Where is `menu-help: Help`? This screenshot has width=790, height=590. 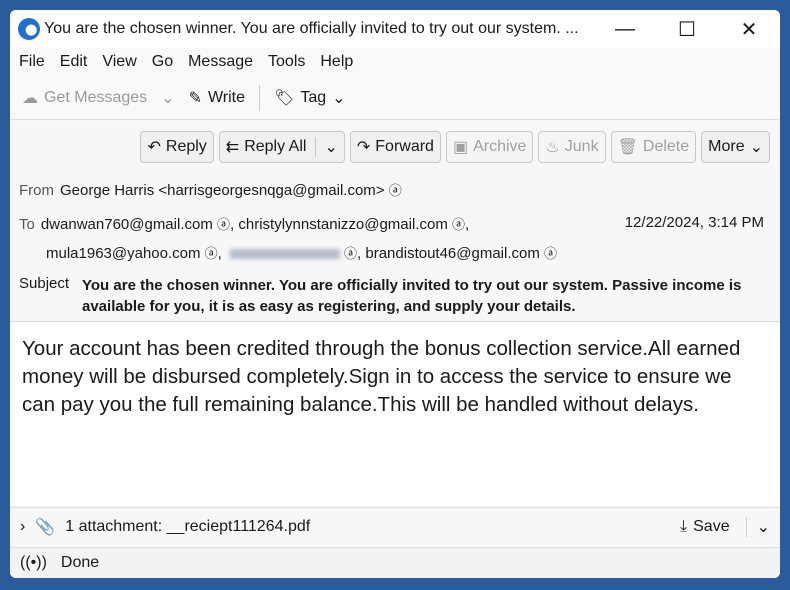
menu-help: Help is located at coordinates (336, 62).